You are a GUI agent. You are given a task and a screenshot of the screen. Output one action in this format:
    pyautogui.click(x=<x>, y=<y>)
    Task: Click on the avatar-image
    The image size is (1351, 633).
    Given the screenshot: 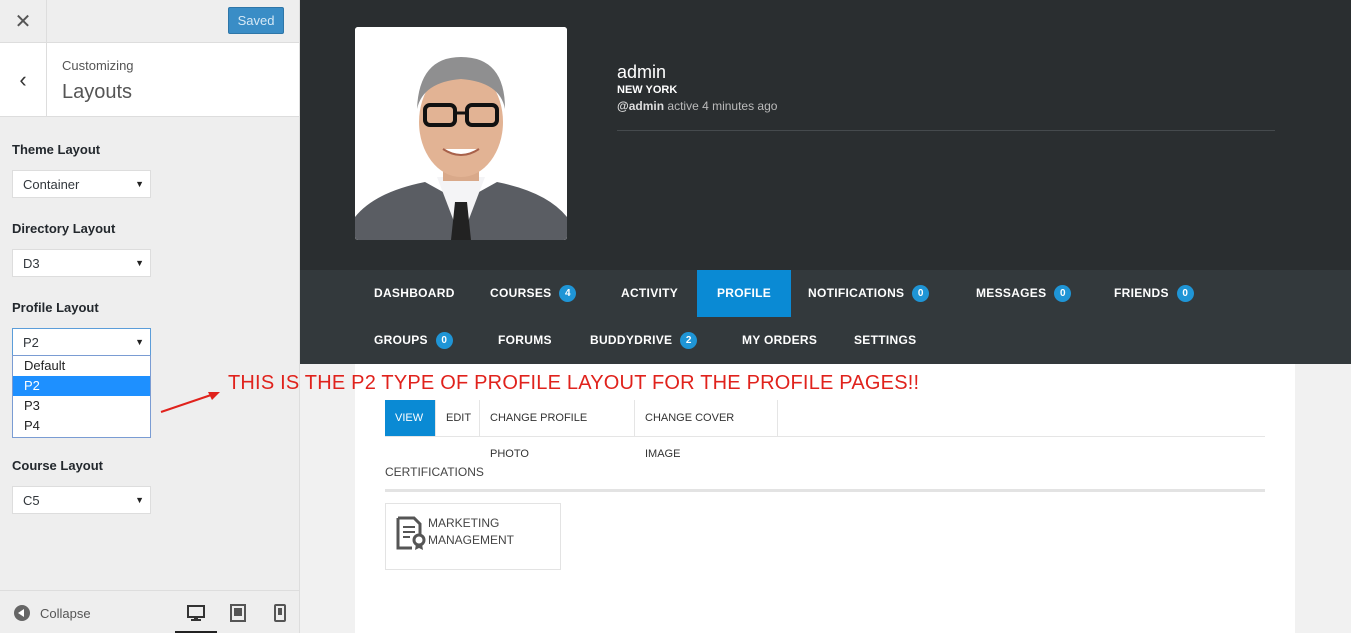 What is the action you would take?
    pyautogui.click(x=461, y=133)
    